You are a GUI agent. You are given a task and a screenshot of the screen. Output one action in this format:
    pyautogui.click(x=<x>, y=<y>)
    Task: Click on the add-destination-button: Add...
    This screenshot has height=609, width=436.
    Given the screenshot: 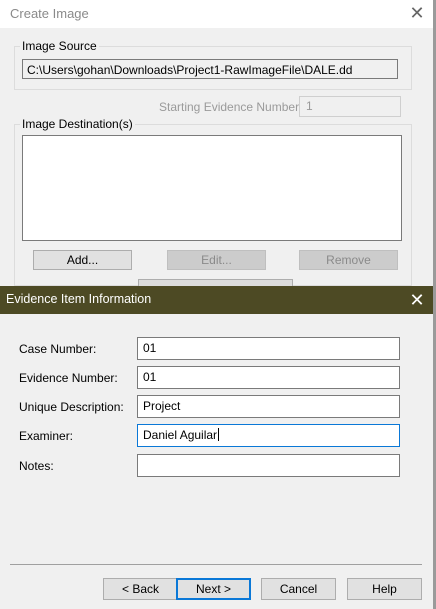 What is the action you would take?
    pyautogui.click(x=82, y=260)
    